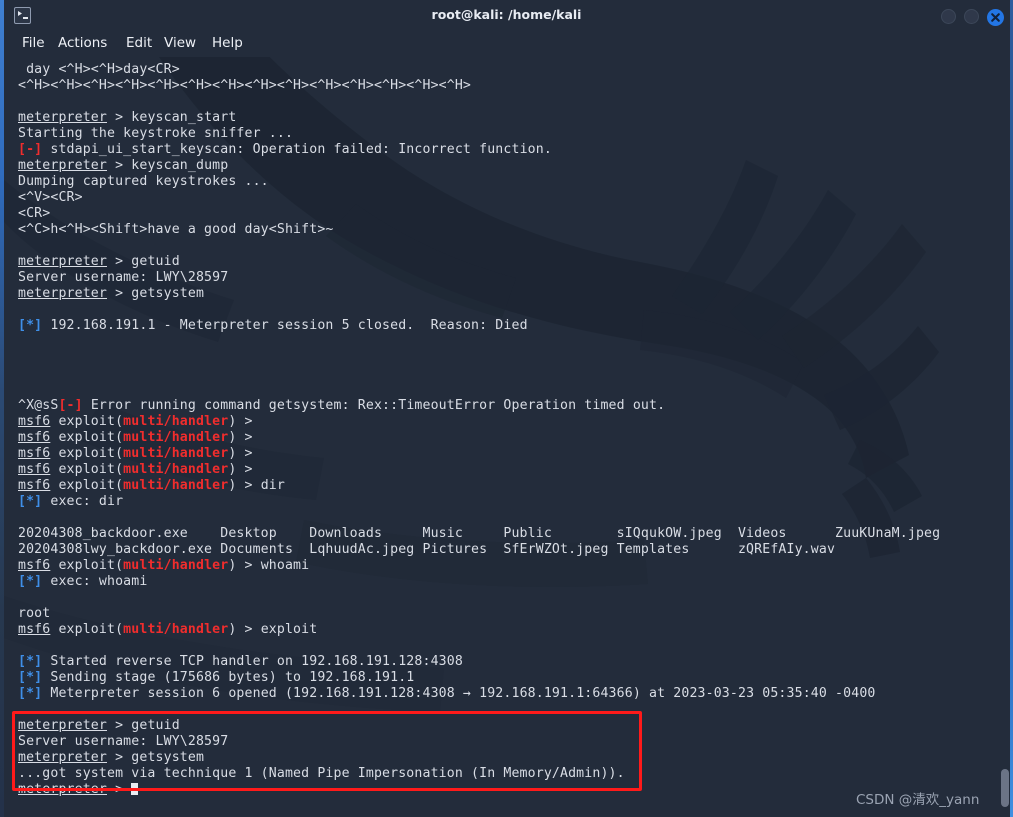 This screenshot has width=1013, height=817. I want to click on close-icon, so click(995, 17).